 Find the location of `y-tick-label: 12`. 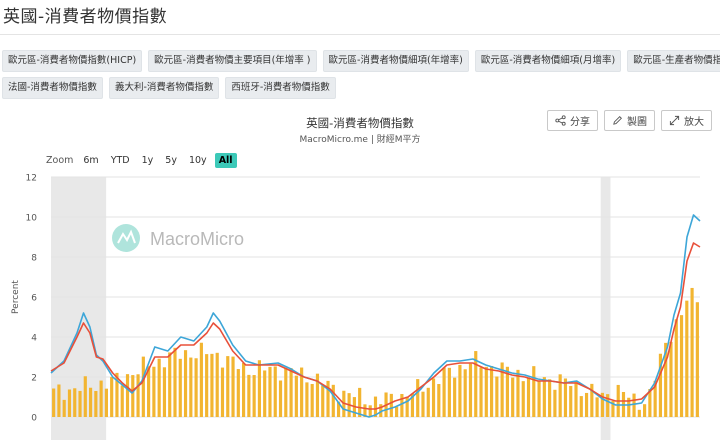

y-tick-label: 12 is located at coordinates (31, 179).